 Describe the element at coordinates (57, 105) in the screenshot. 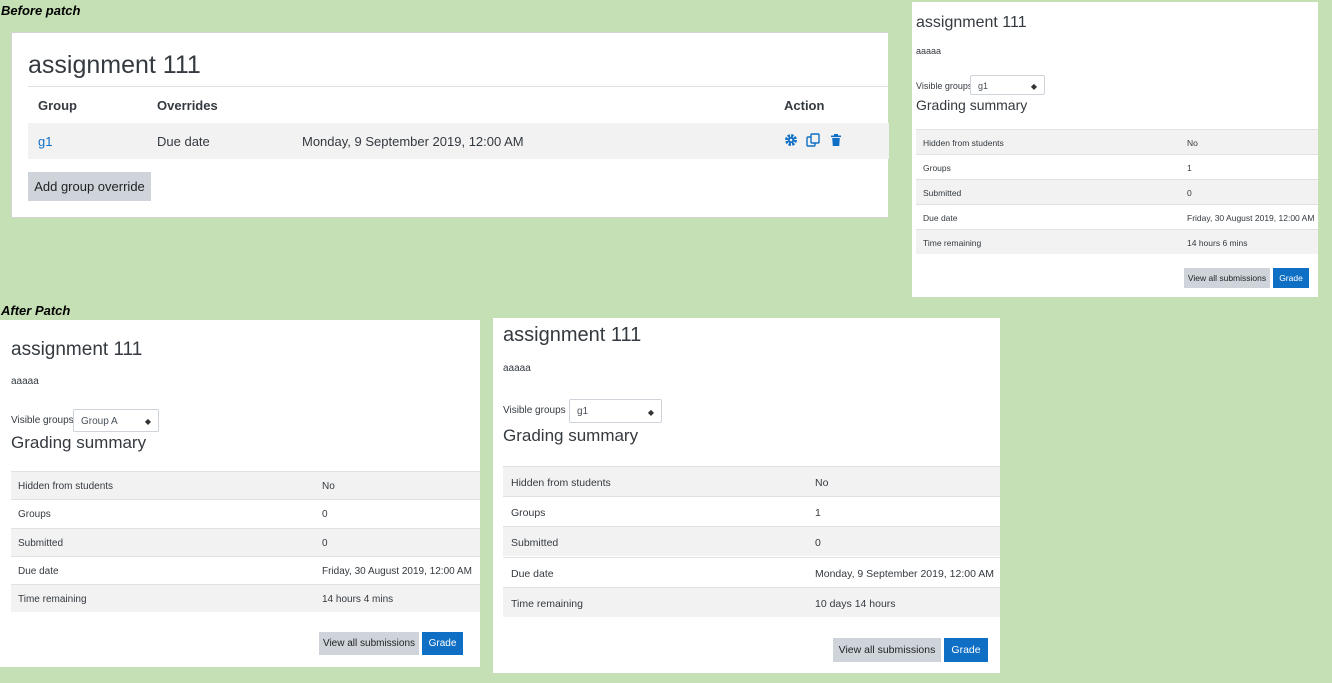

I see `header-group: Group` at that location.